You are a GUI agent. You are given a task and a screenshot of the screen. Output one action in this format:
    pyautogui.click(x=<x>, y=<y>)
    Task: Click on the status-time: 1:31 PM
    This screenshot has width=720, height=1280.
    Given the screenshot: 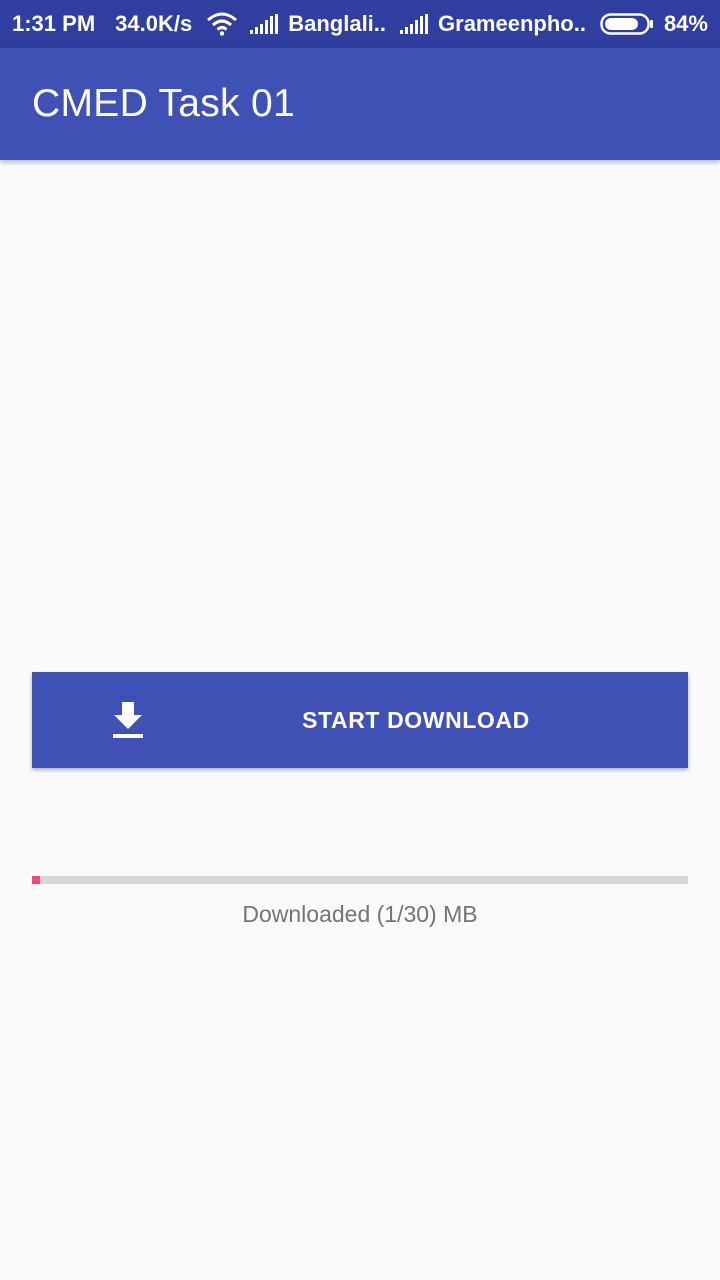 What is the action you would take?
    pyautogui.click(x=54, y=23)
    